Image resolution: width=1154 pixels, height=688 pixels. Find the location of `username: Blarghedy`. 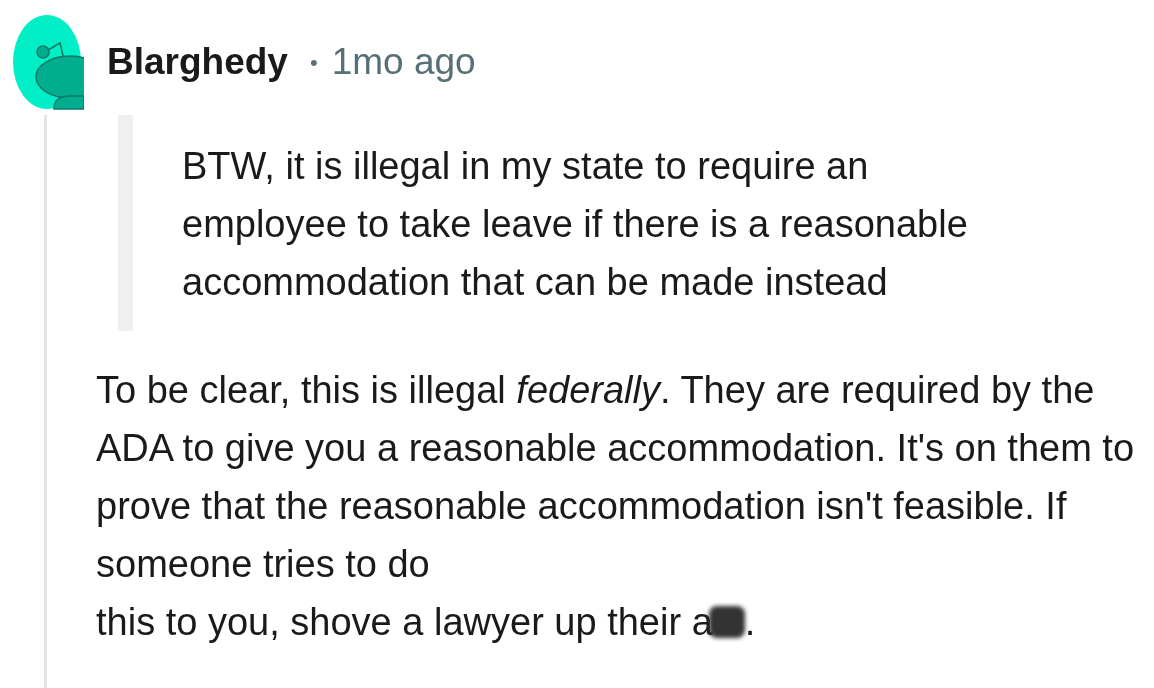

username: Blarghedy is located at coordinates (197, 62).